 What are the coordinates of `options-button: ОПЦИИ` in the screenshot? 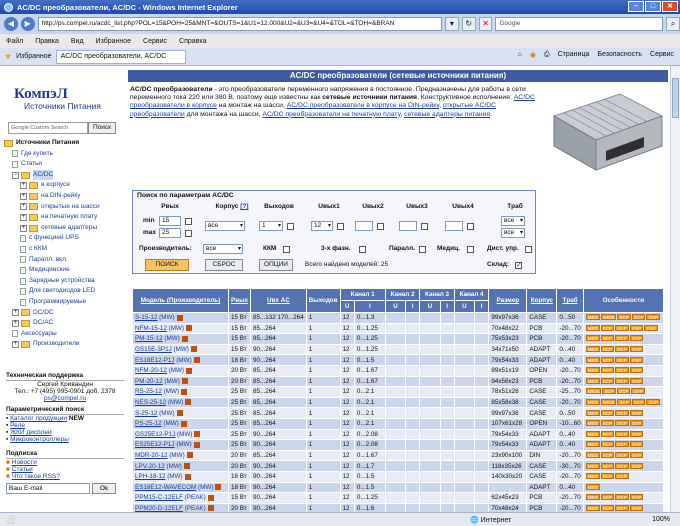 It's located at (276, 265).